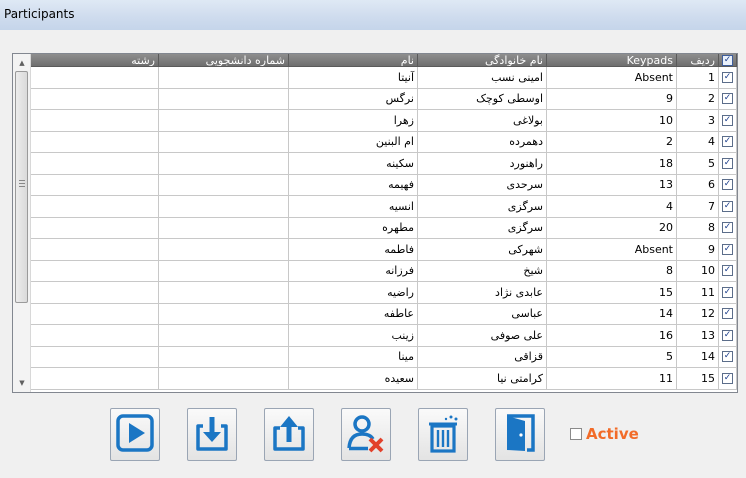  Describe the element at coordinates (612, 336) in the screenshot. I see `cell-keypad: 16` at that location.